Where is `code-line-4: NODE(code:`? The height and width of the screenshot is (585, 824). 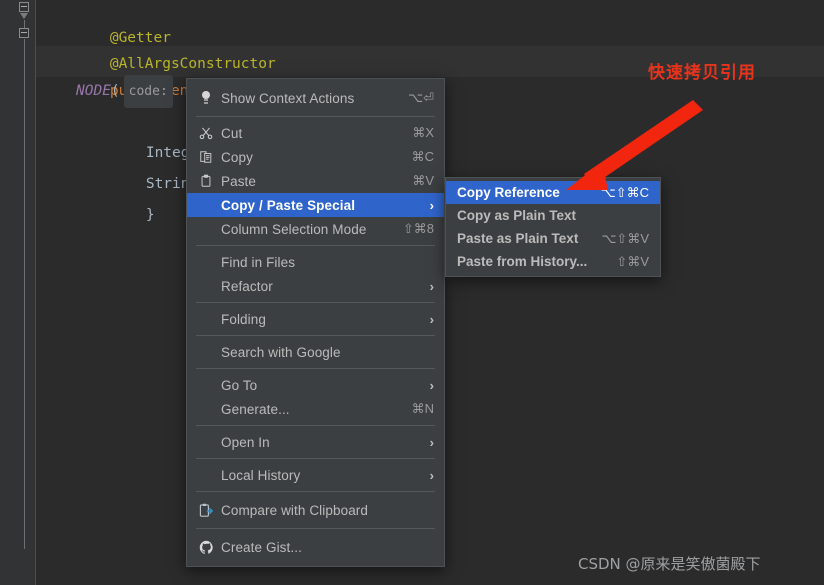
code-line-4: NODE(code: is located at coordinates (124, 91).